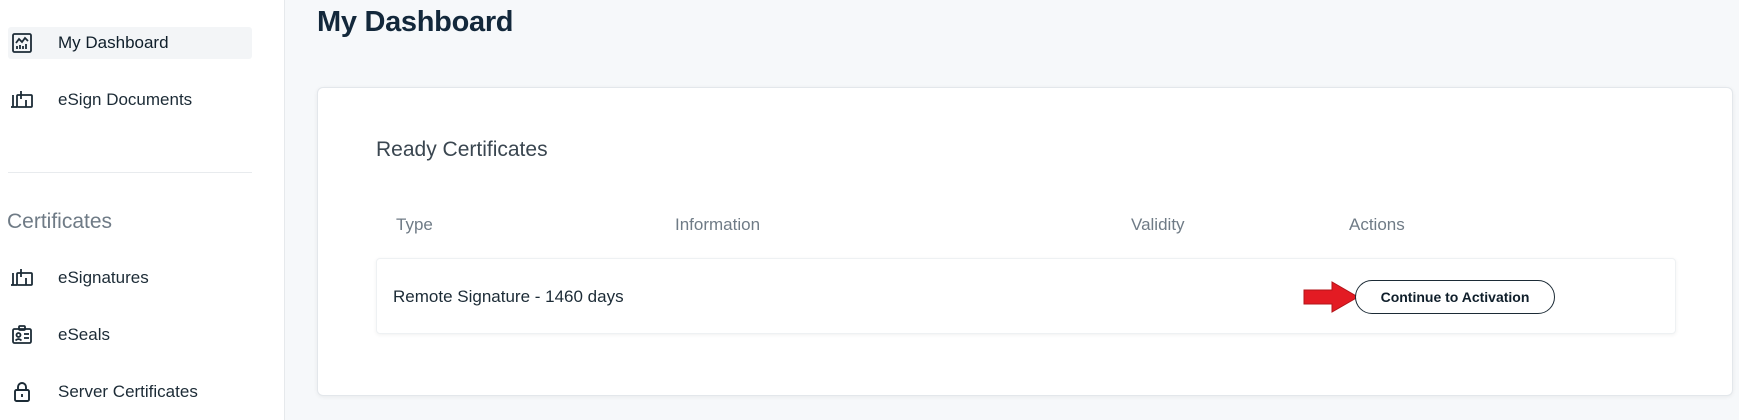 This screenshot has height=420, width=1739. I want to click on sidebar-item-esignatures: eSignatures, so click(130, 278).